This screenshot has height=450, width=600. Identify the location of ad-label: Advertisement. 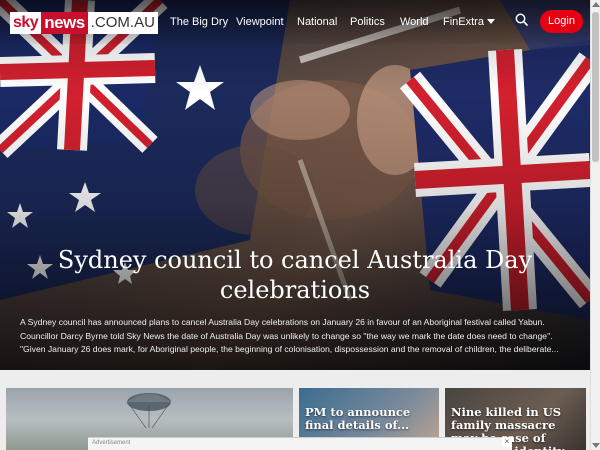
(111, 443).